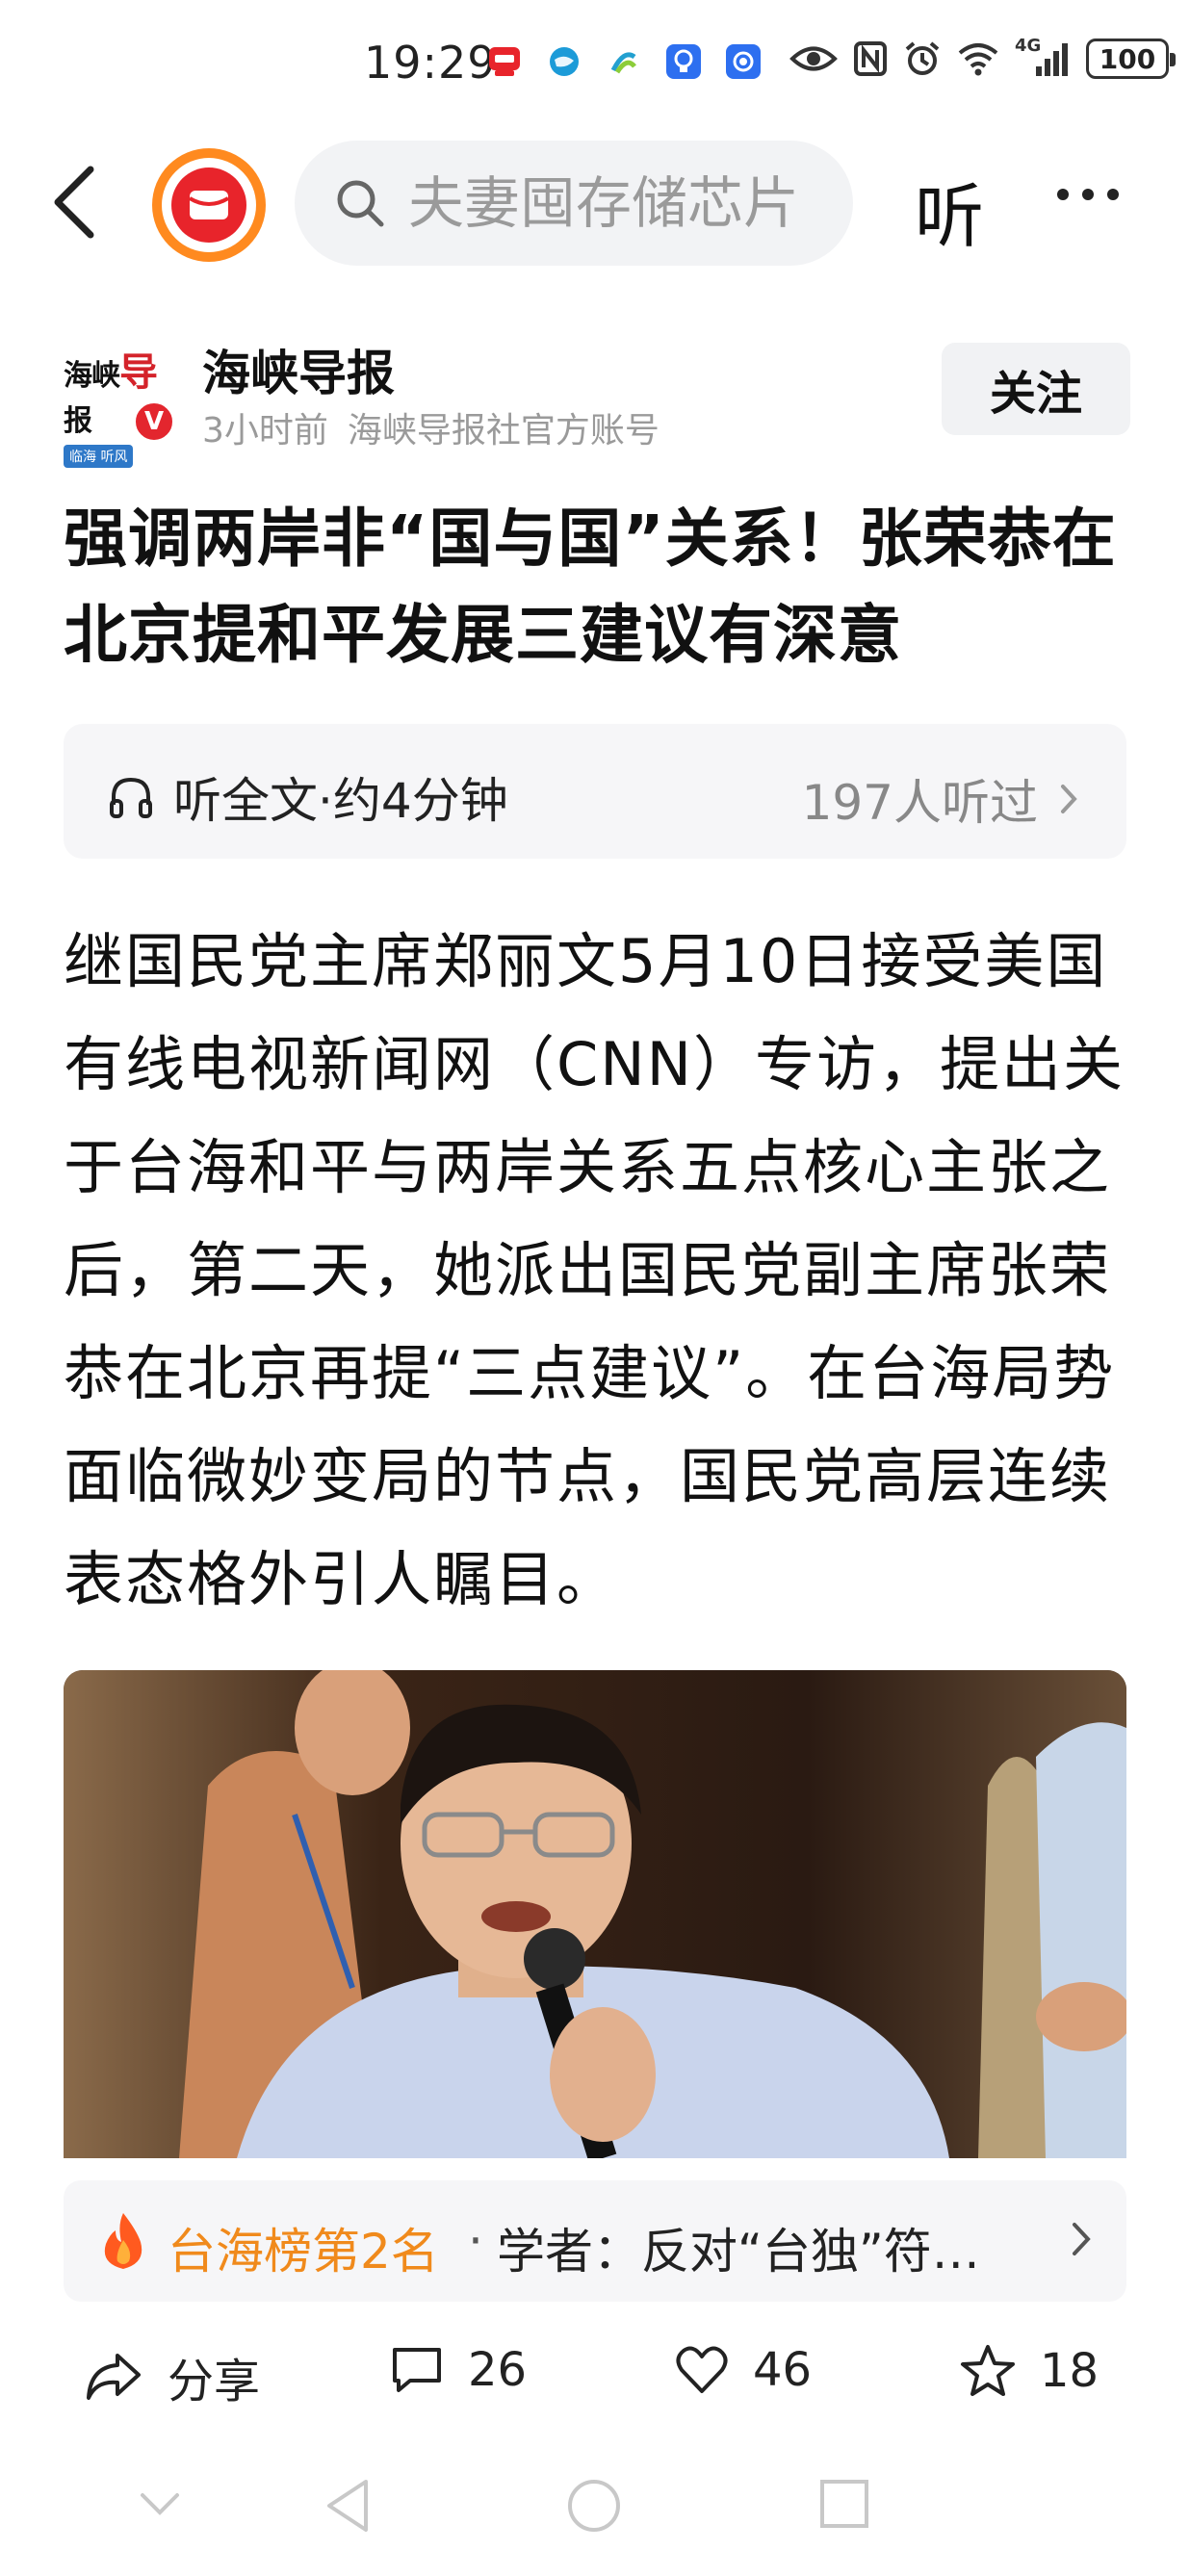  Describe the element at coordinates (123, 2241) in the screenshot. I see `fire-icon` at that location.